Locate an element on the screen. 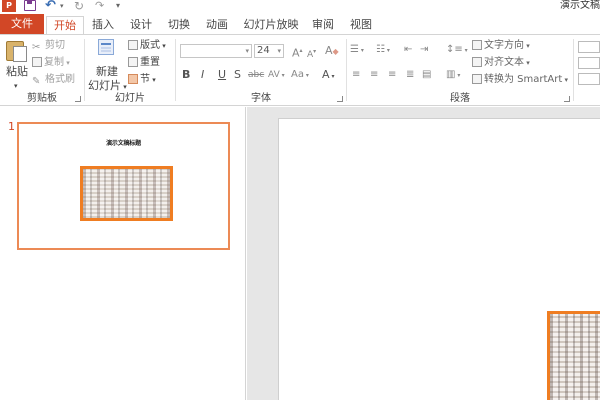 This screenshot has height=400, width=600. align-right-button: ≡ is located at coordinates (392, 75).